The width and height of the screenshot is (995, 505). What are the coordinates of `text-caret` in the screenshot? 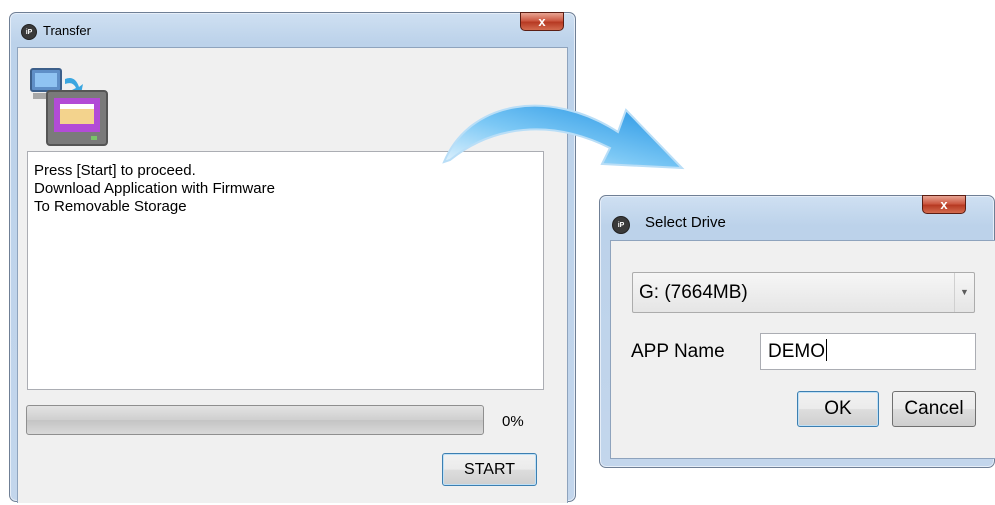 It's located at (826, 350).